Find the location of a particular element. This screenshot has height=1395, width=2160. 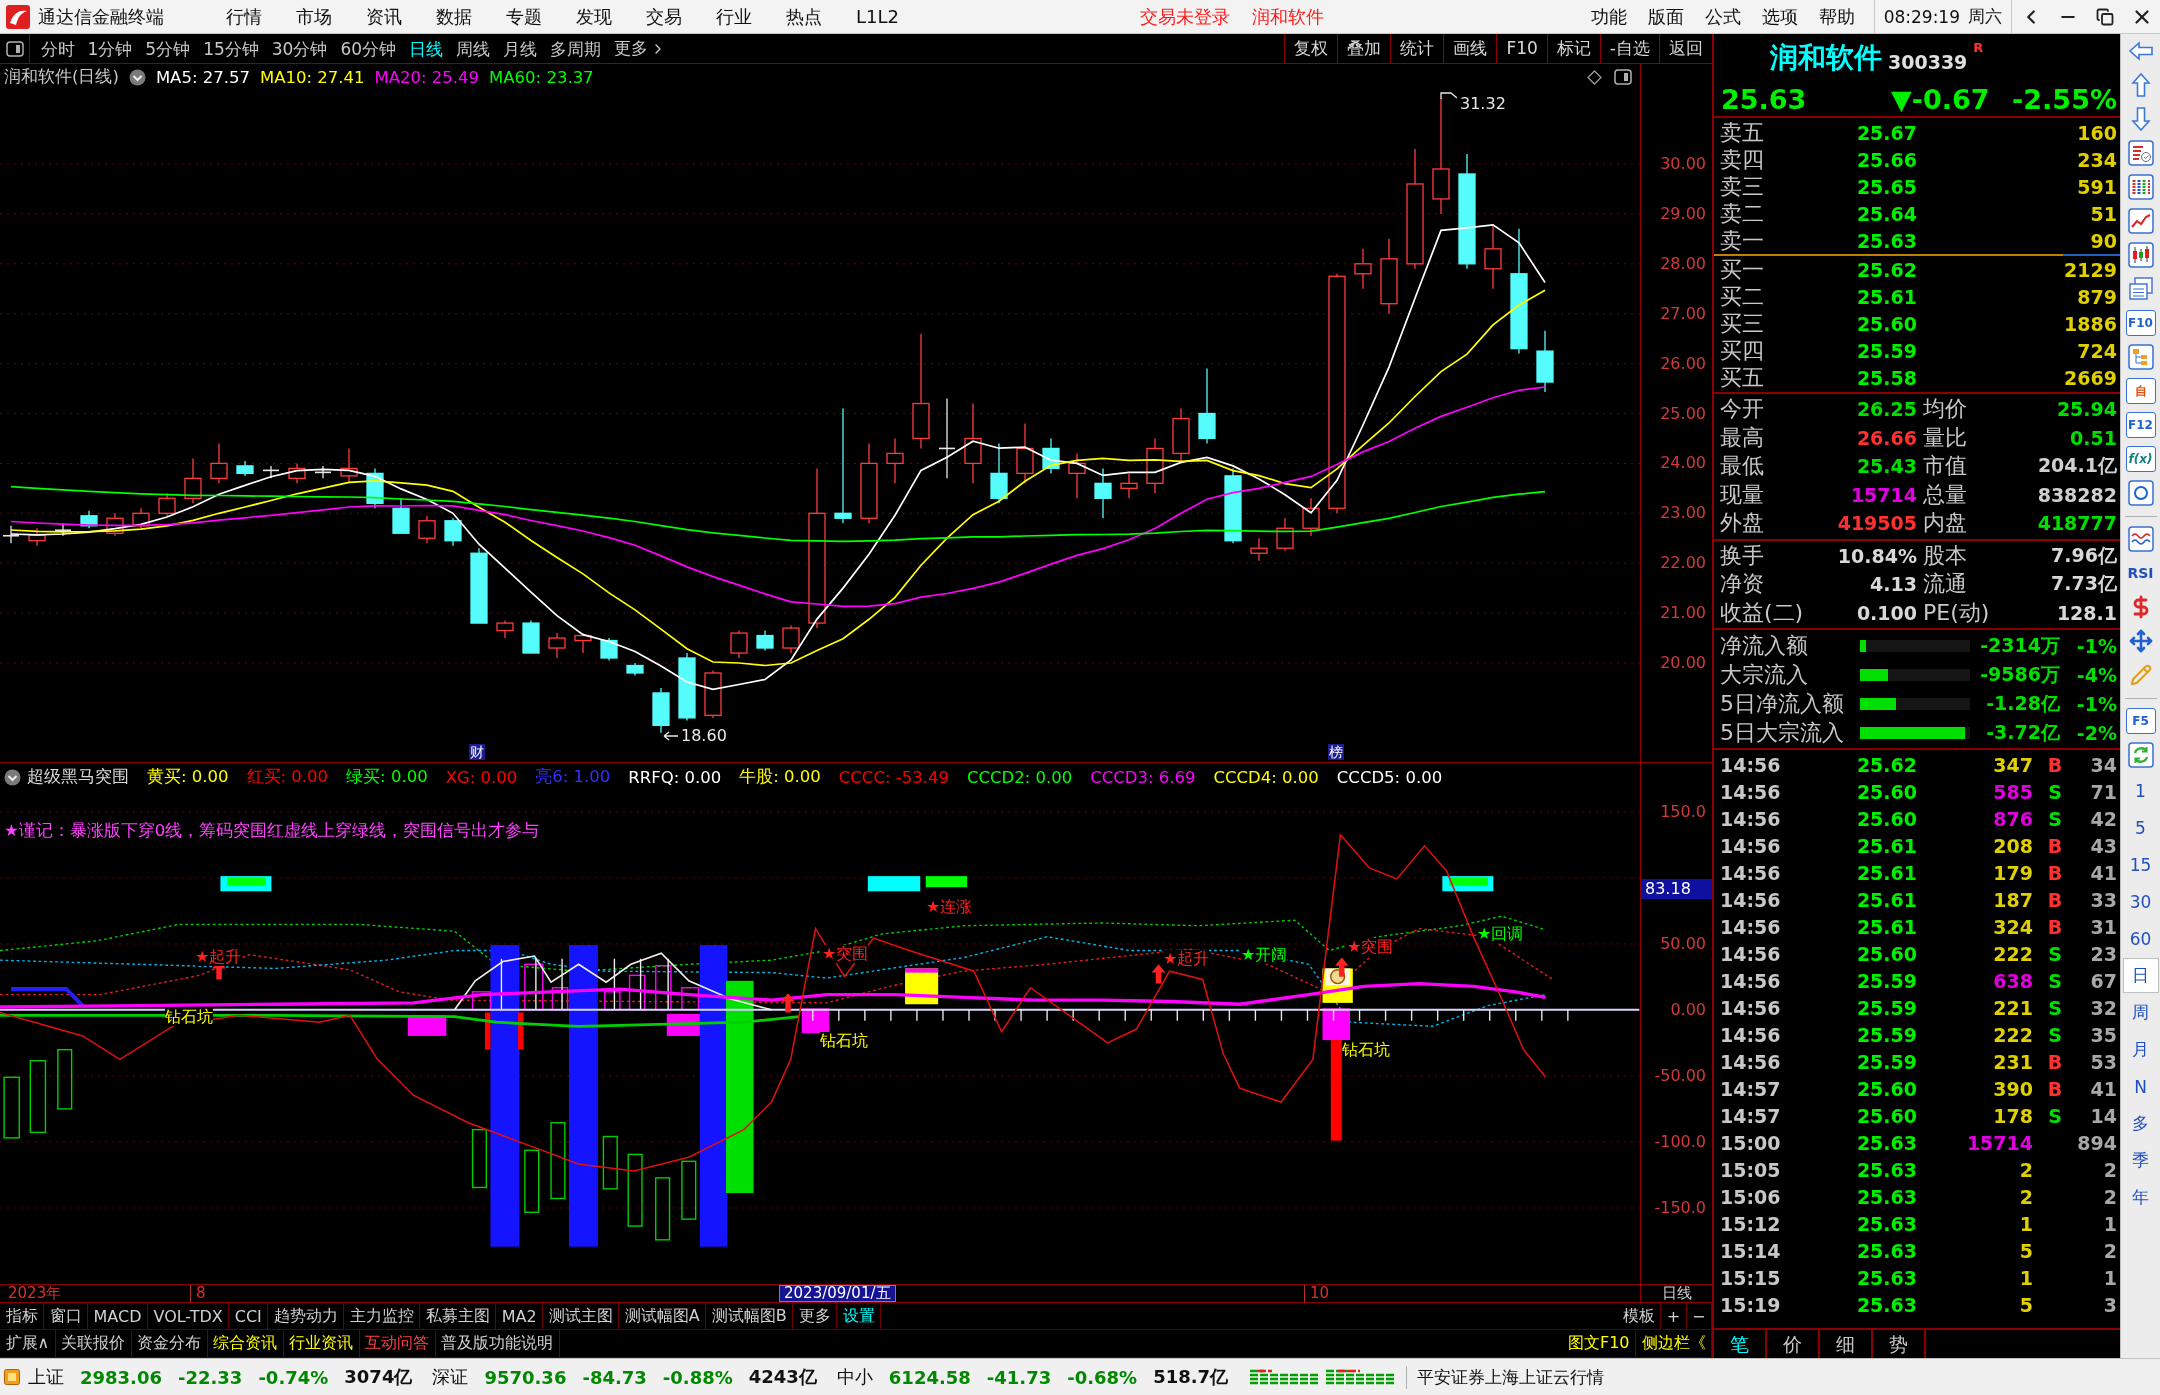

indicator-tab: 指标 is located at coordinates (22, 1316).